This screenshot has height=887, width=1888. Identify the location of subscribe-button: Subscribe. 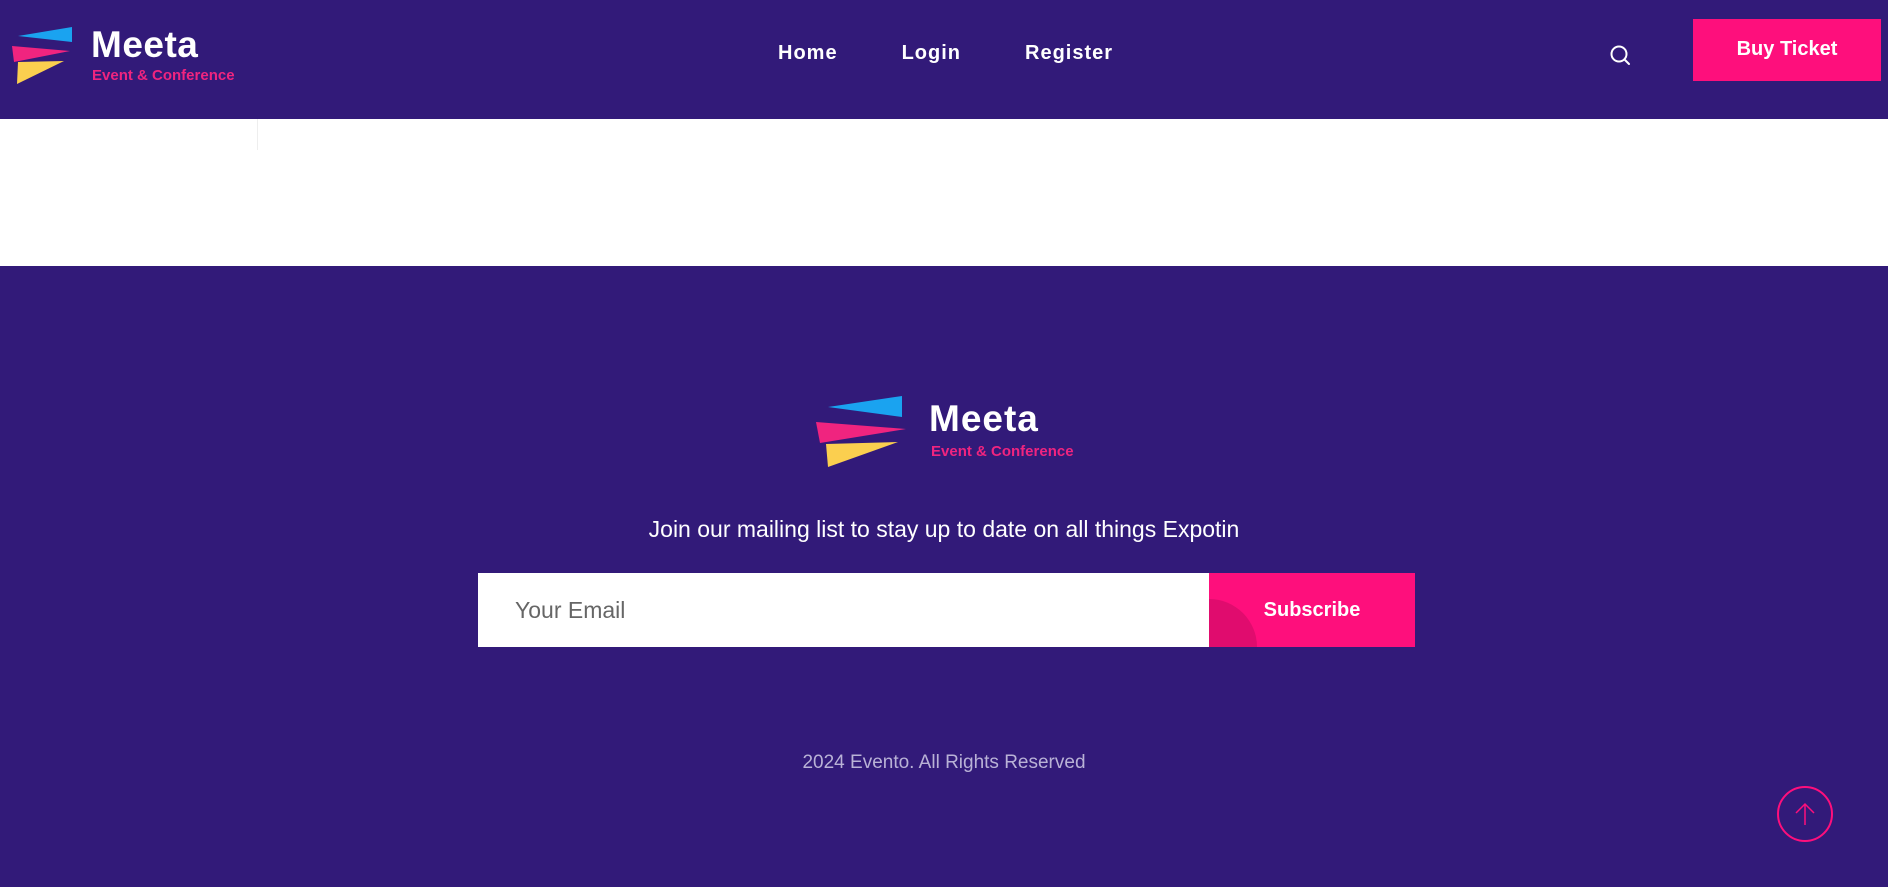
(1312, 610).